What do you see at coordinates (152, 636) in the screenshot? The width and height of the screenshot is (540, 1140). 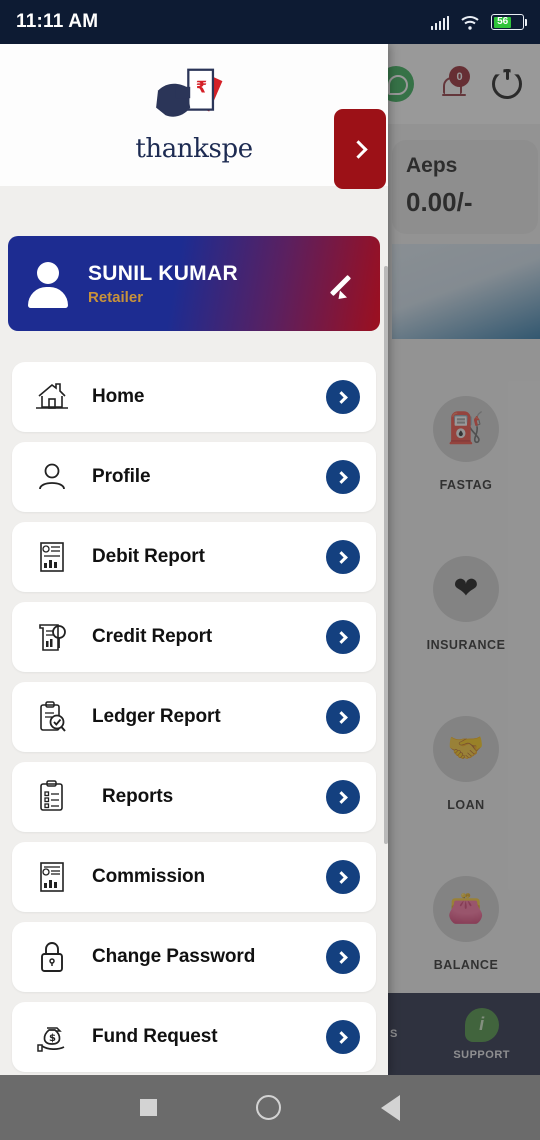 I see `menu-item-label: Credit Report` at bounding box center [152, 636].